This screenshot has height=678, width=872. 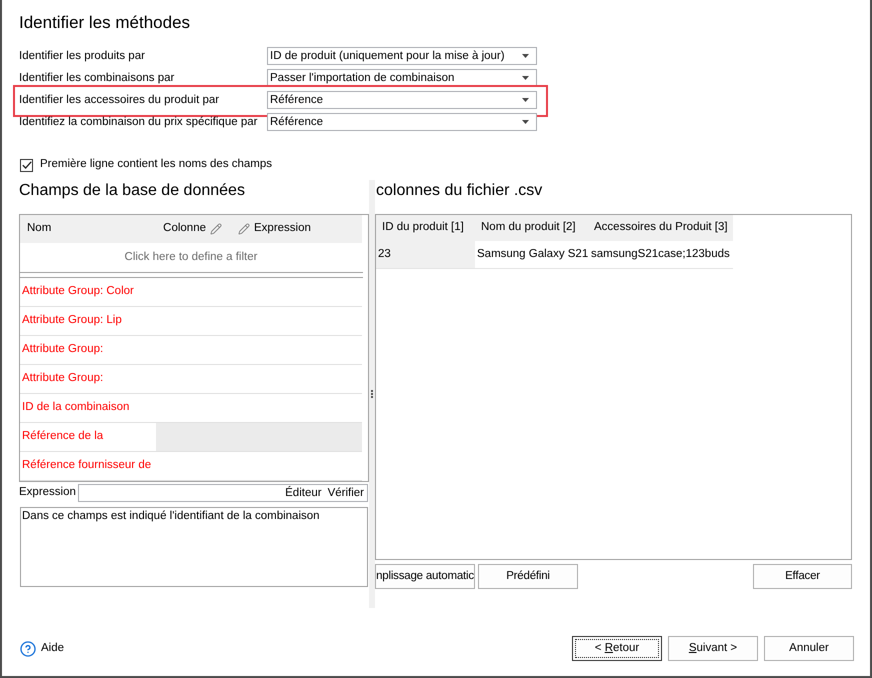 What do you see at coordinates (303, 493) in the screenshot?
I see `editor-button: Éditeur` at bounding box center [303, 493].